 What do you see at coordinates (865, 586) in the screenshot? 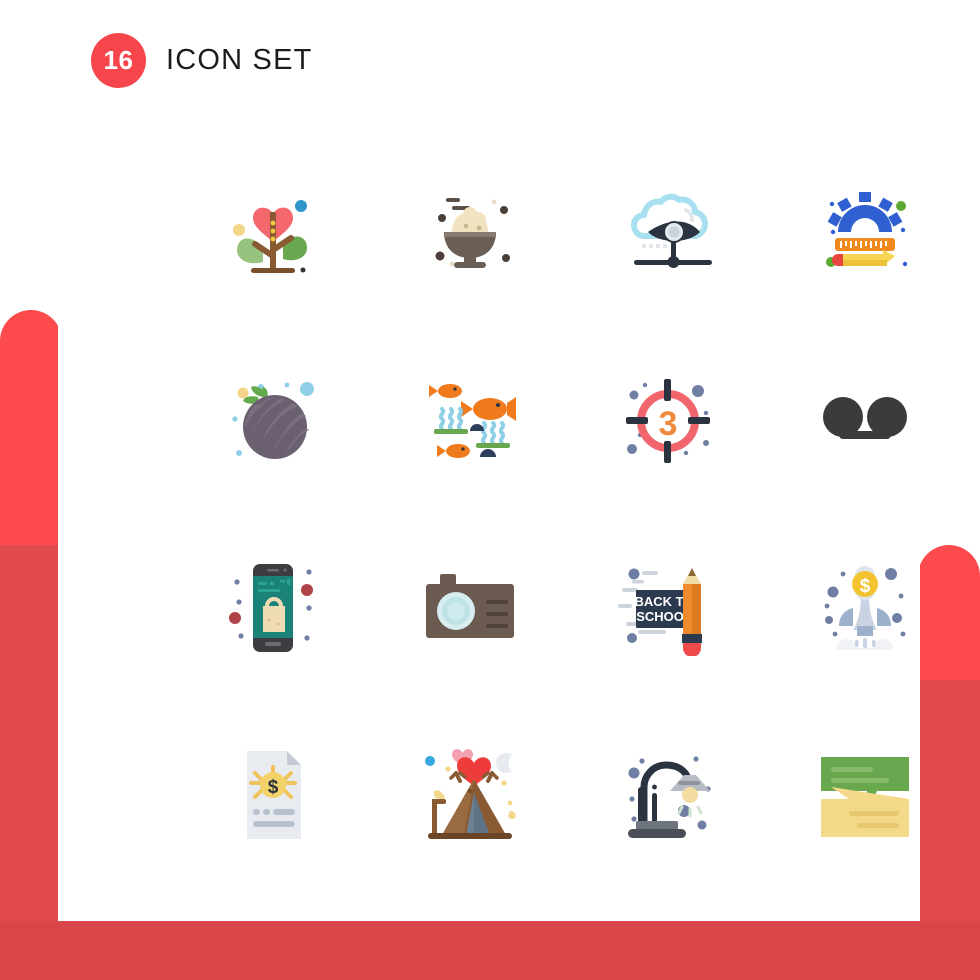
I see `rocket-dollar-symbol: $` at bounding box center [865, 586].